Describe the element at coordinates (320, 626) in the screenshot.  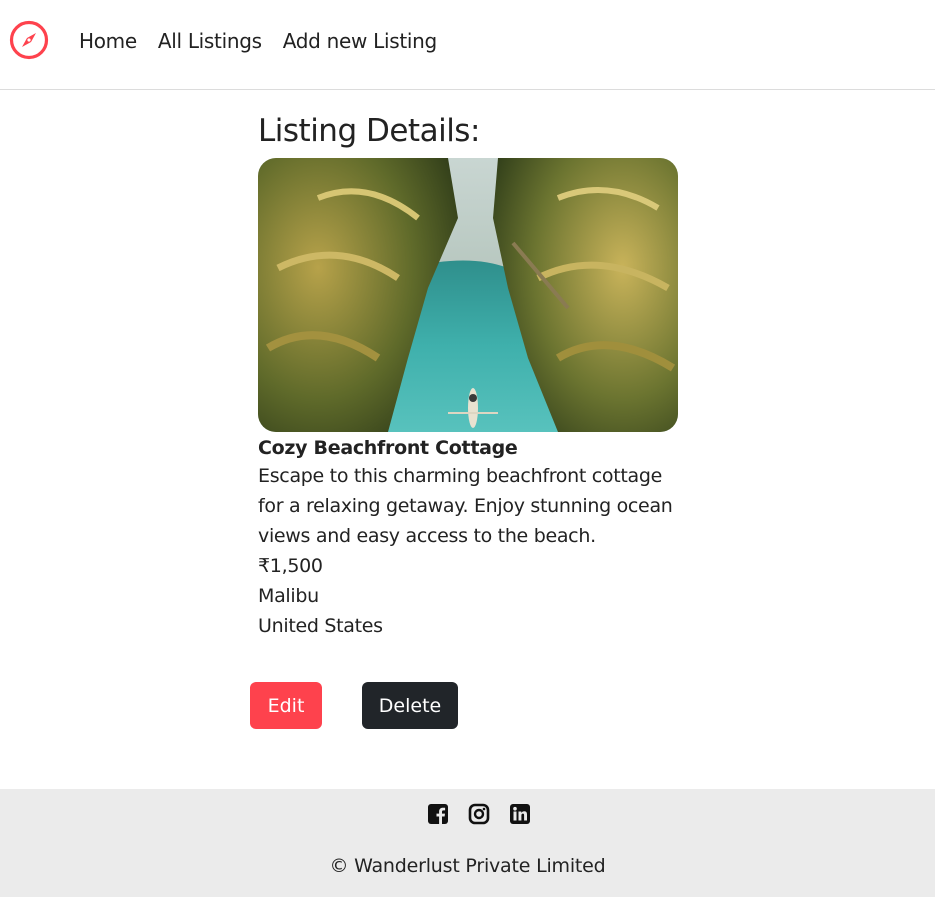
I see `listing-country: United States` at that location.